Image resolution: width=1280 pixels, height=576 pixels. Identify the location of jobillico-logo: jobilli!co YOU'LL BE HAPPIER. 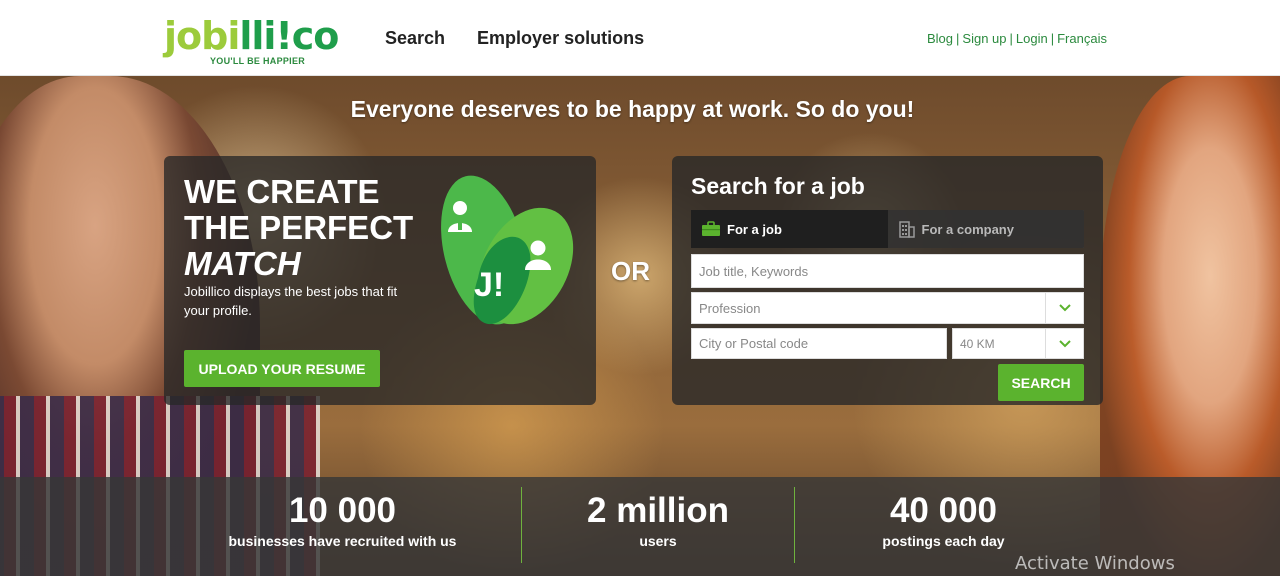
(254, 40).